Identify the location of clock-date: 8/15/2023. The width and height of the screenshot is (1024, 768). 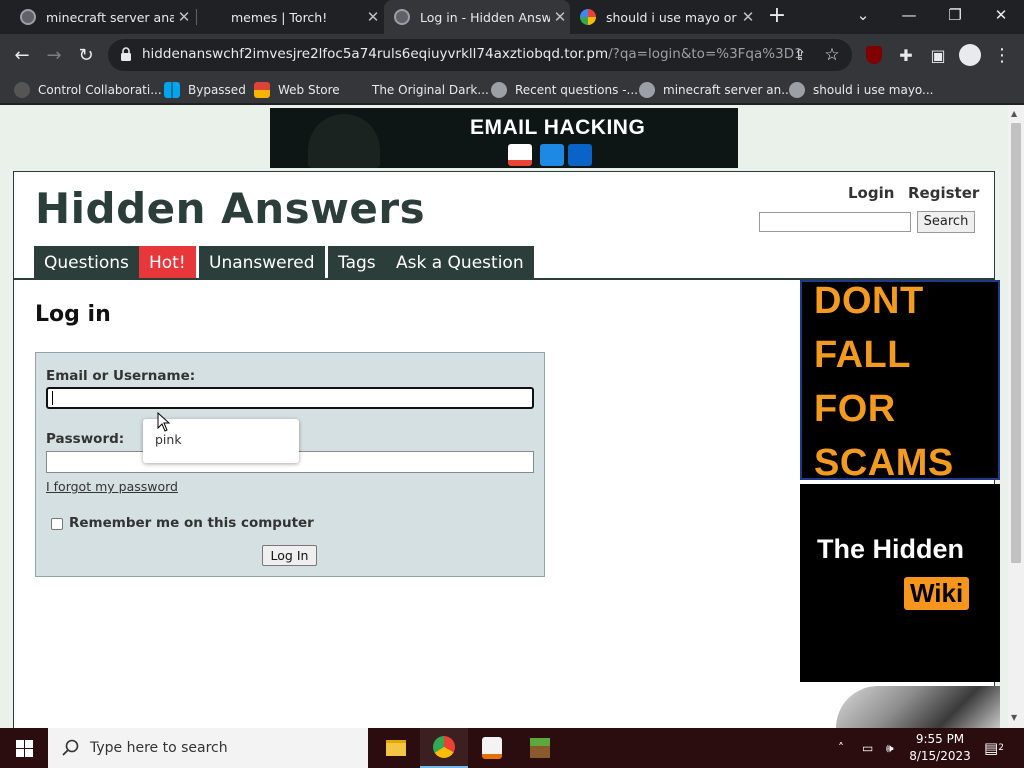
(940, 756).